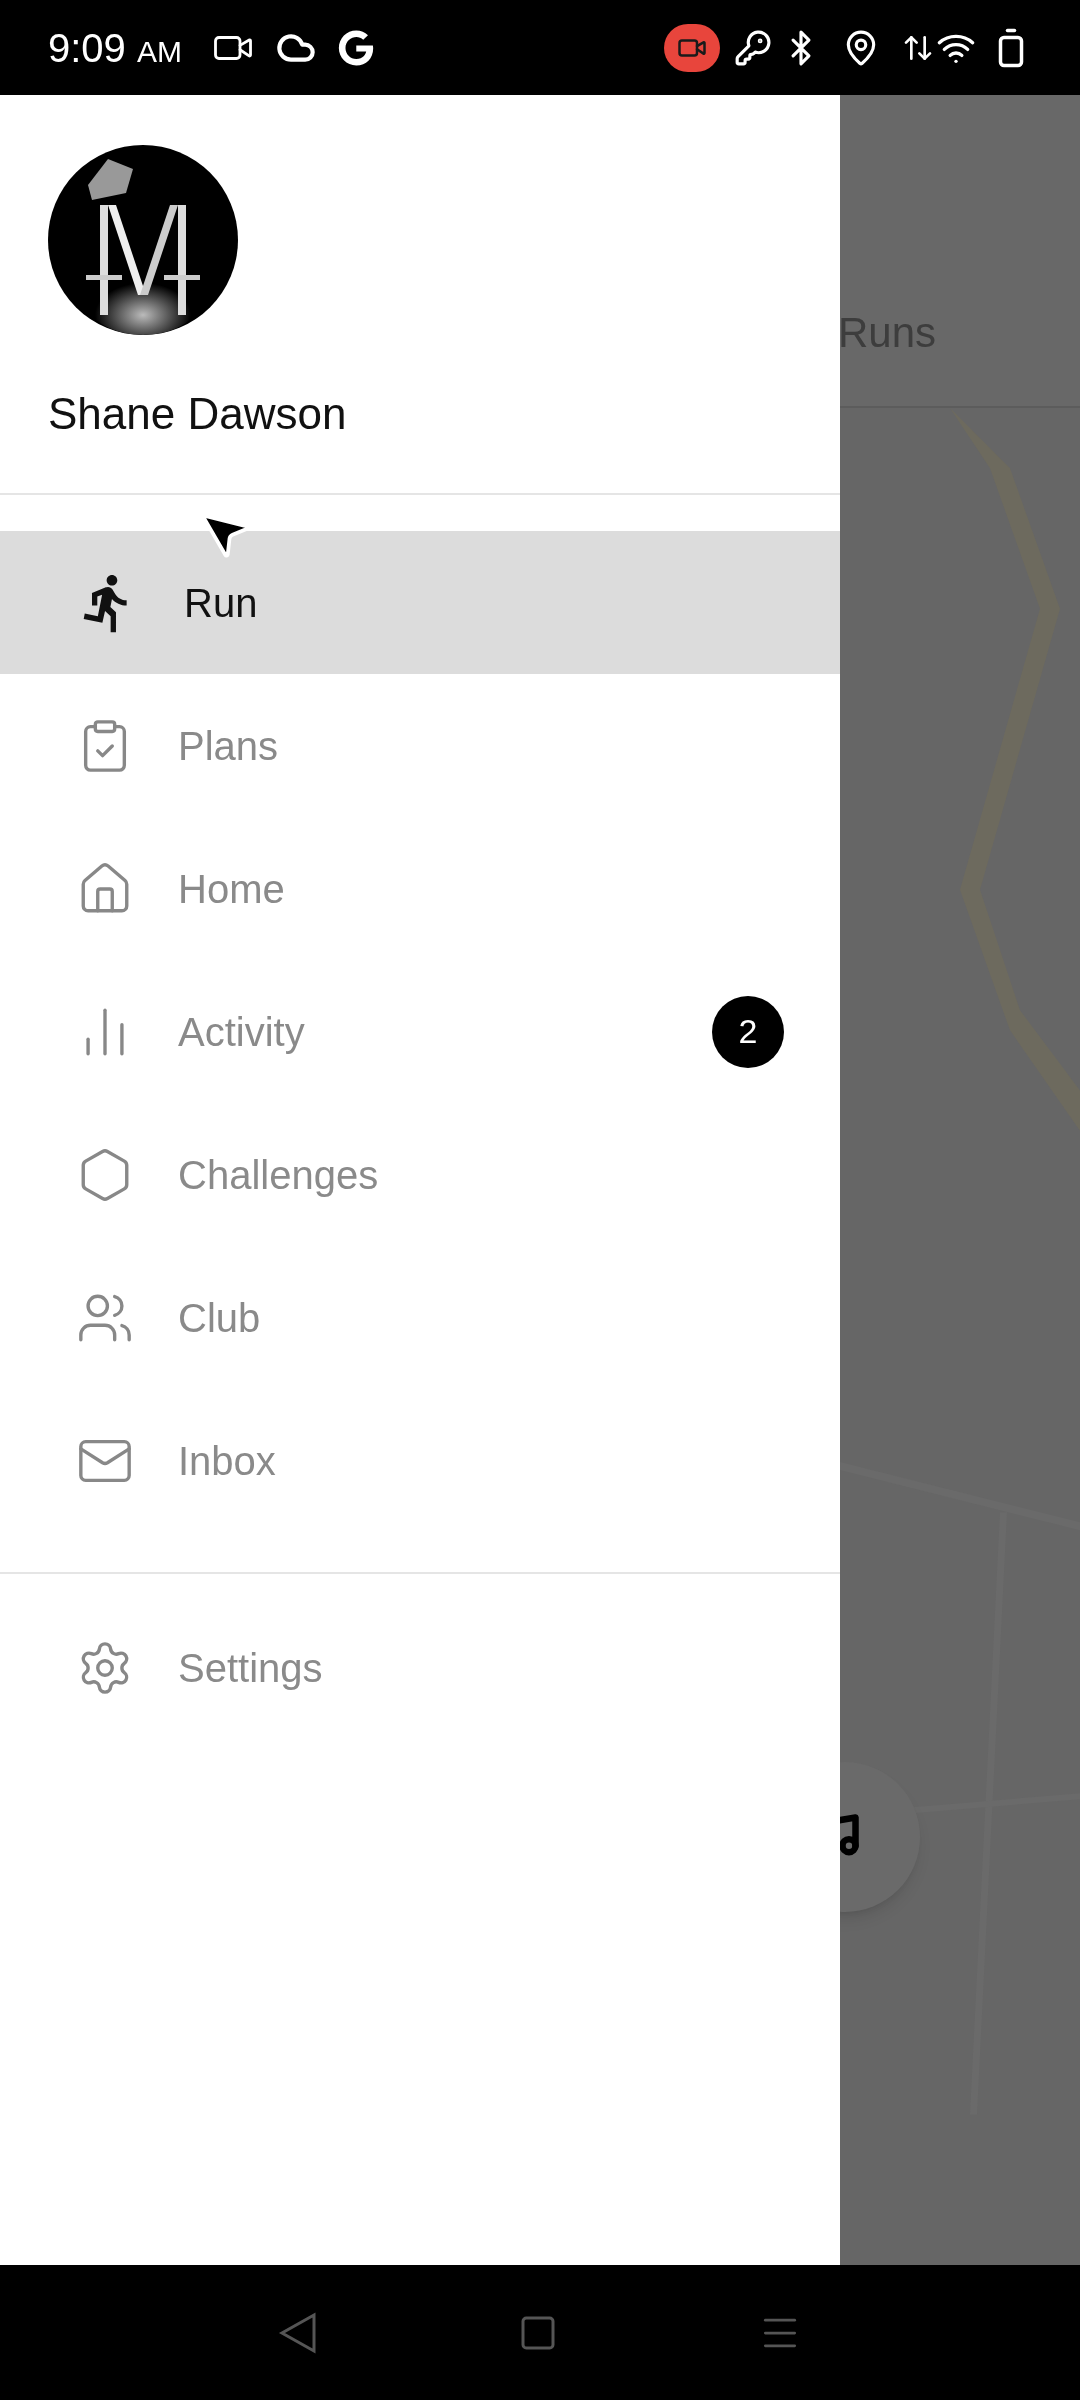 The width and height of the screenshot is (1080, 2400). Describe the element at coordinates (753, 47) in the screenshot. I see `key-icon` at that location.